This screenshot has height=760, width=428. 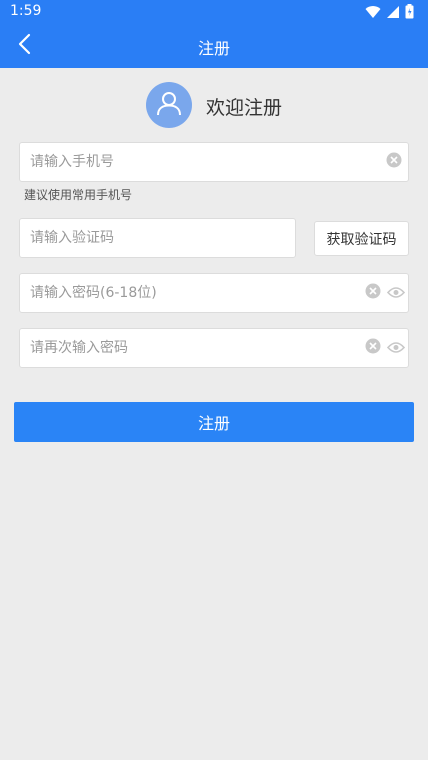 I want to click on welcome-header: 欢迎注册, so click(x=214, y=105).